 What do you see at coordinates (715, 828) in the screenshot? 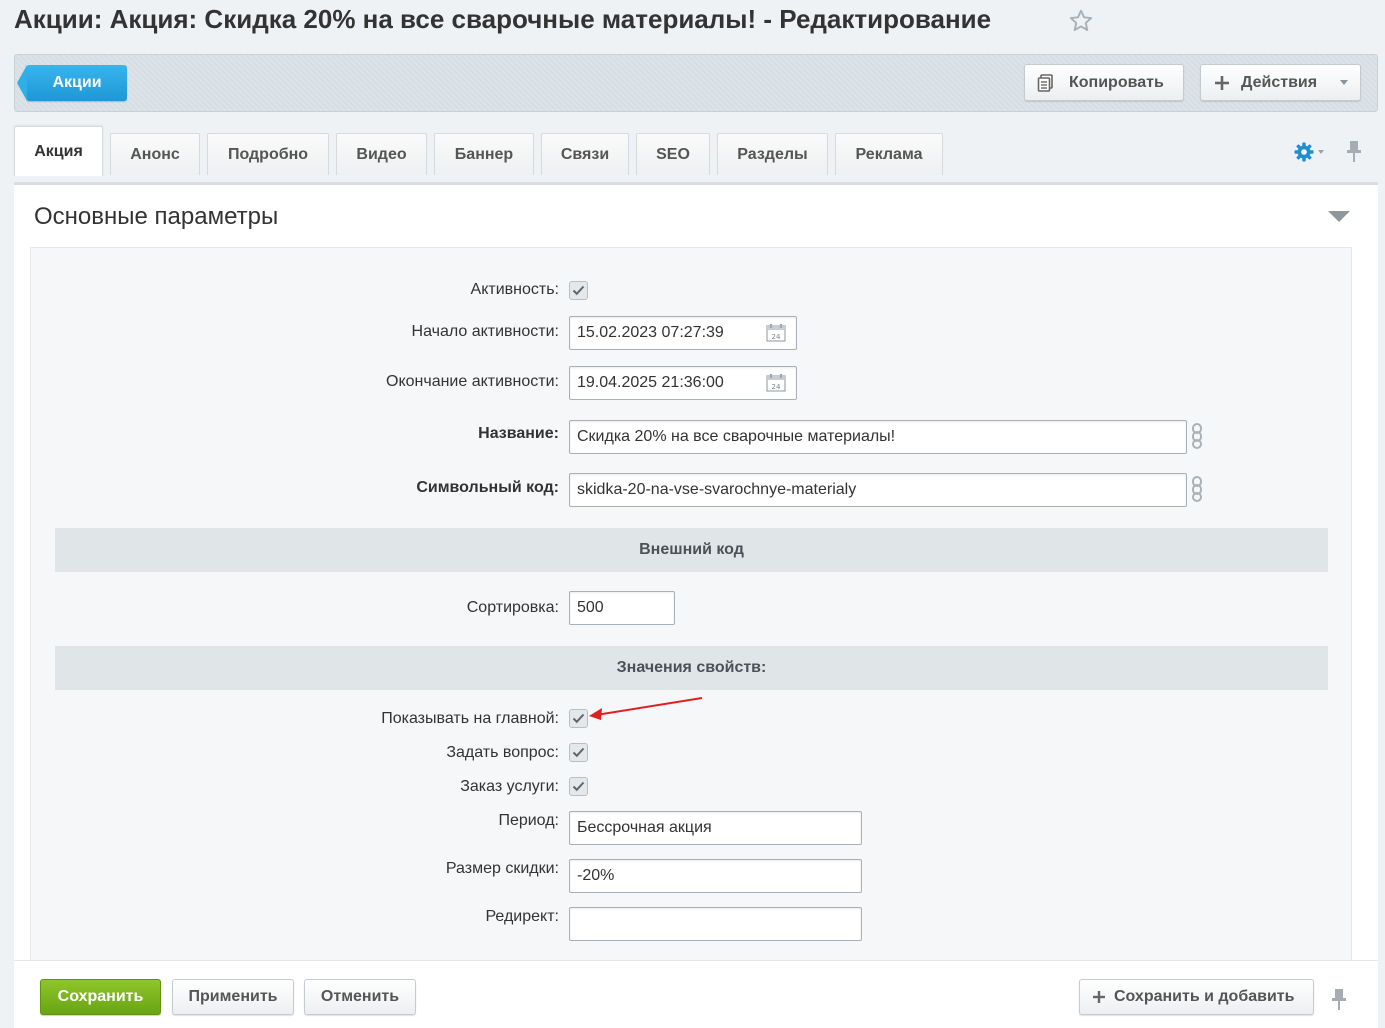
I see `period-input: Бессрочная акция` at bounding box center [715, 828].